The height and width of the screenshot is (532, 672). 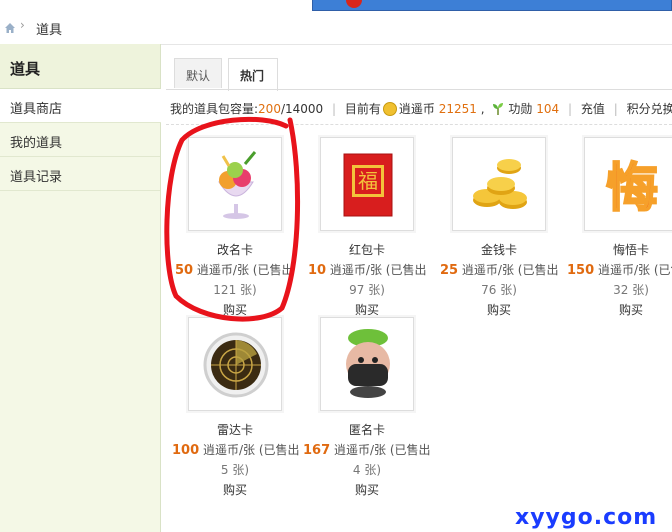 I want to click on svg-text: 悔, so click(x=632, y=189).